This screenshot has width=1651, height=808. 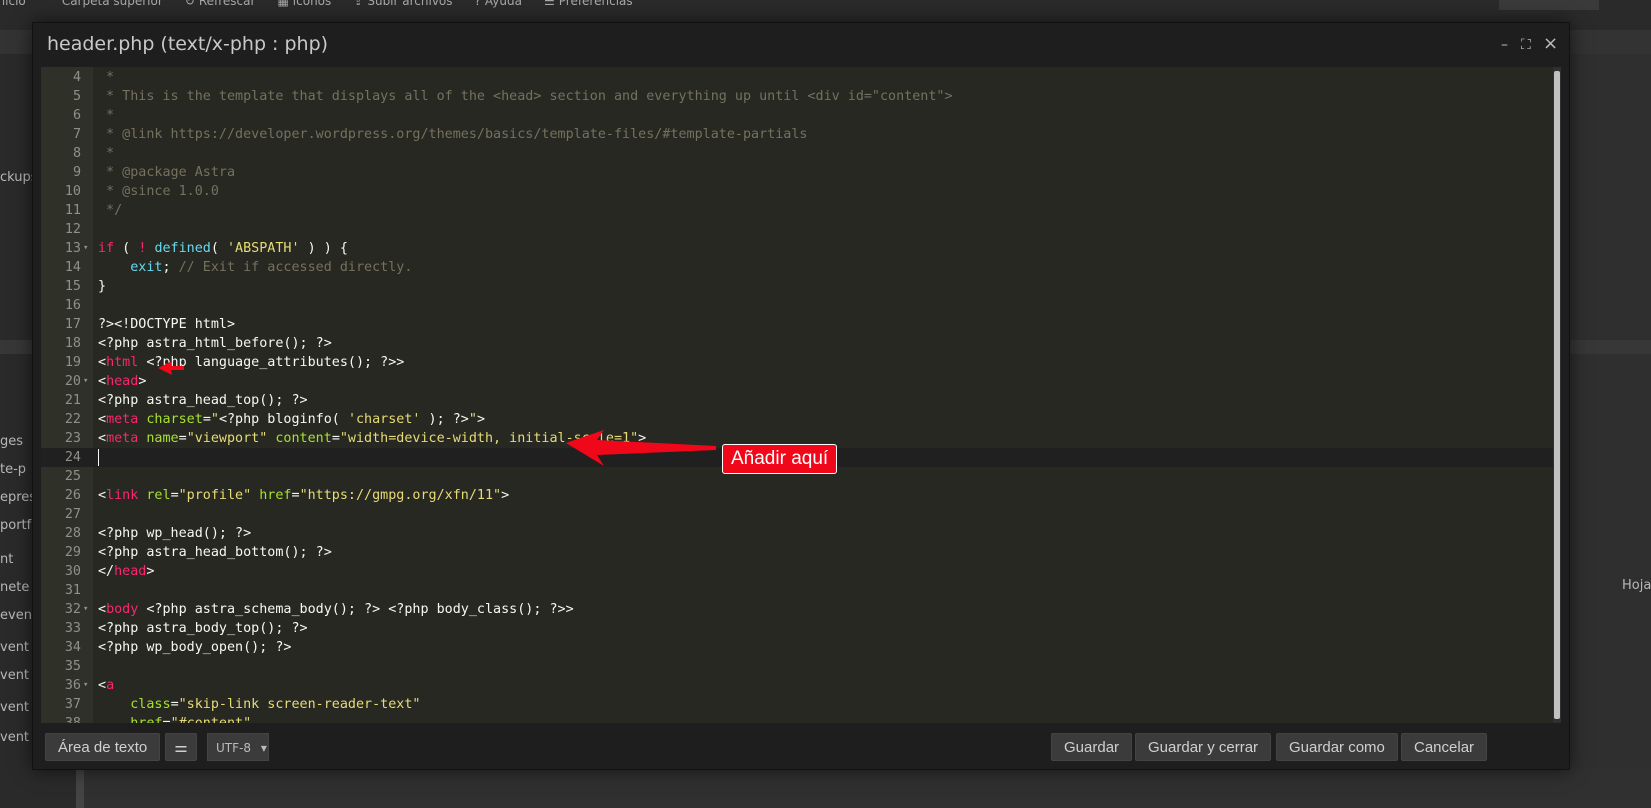 What do you see at coordinates (72, 438) in the screenshot?
I see `line-number: 23` at bounding box center [72, 438].